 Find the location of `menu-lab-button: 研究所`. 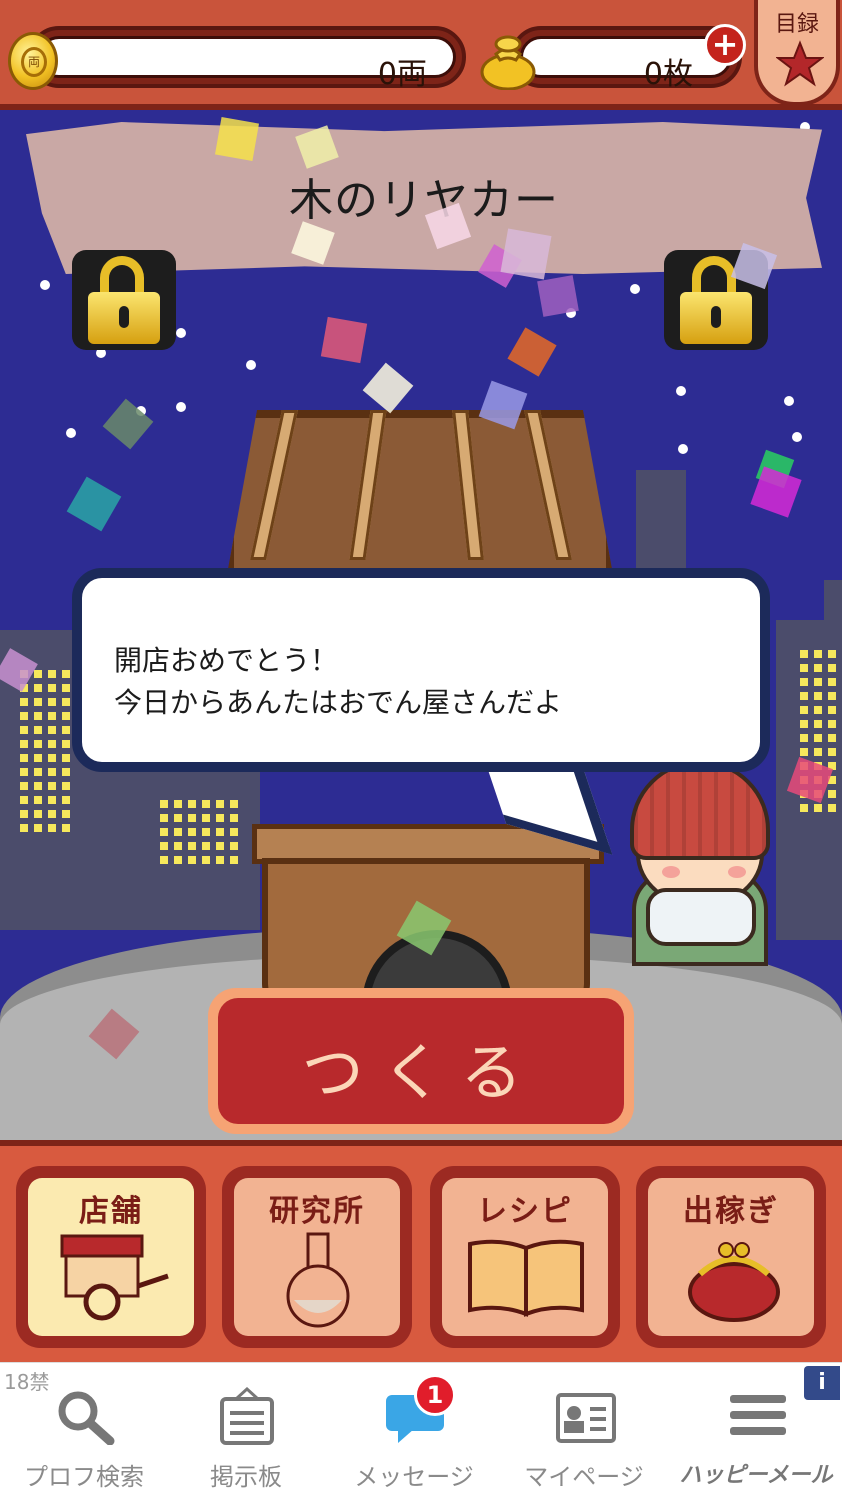

menu-lab-button: 研究所 is located at coordinates (317, 1257).